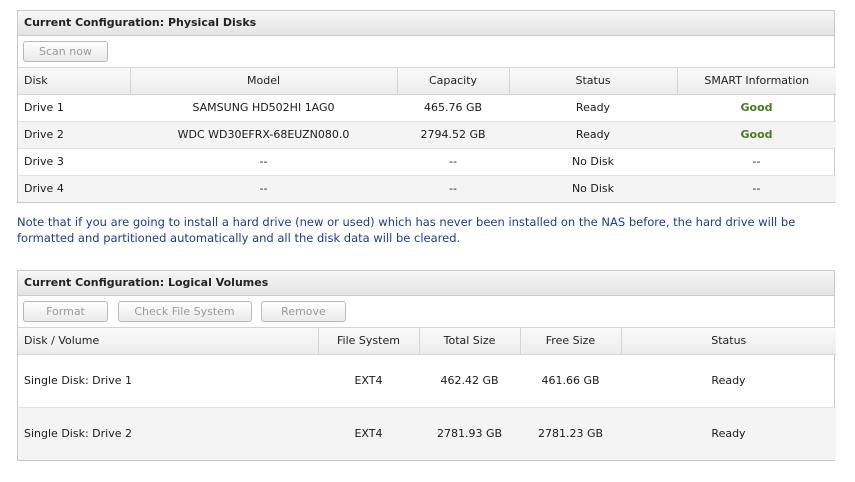 The width and height of the screenshot is (855, 482). What do you see at coordinates (74, 108) in the screenshot?
I see `disk-cell: Drive 1` at bounding box center [74, 108].